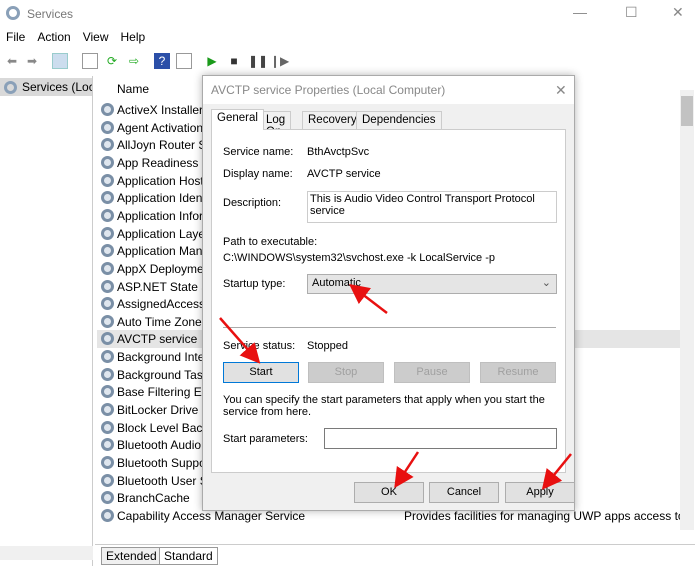 This screenshot has height=580, width=695. I want to click on arrow-ok, so click(407, 470).